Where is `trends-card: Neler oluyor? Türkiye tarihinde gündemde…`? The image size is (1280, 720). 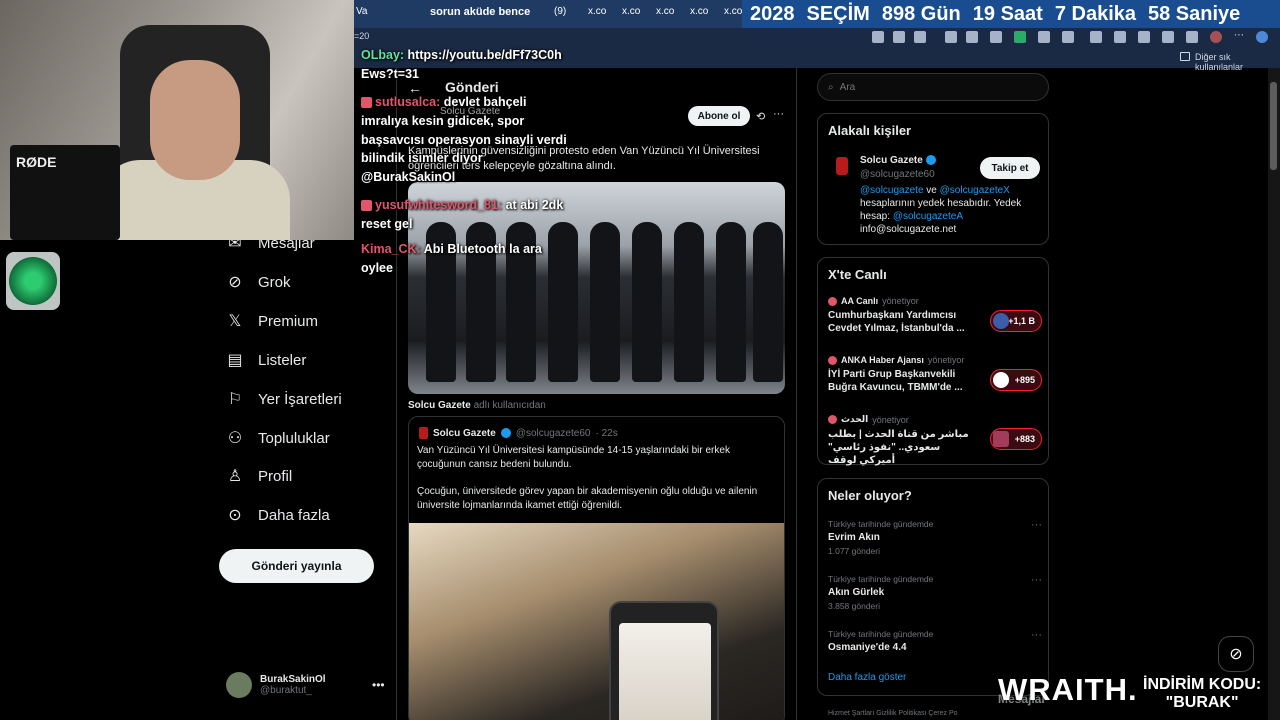
trends-card: Neler oluyor? Türkiye tarihinde gündemde… is located at coordinates (933, 587).